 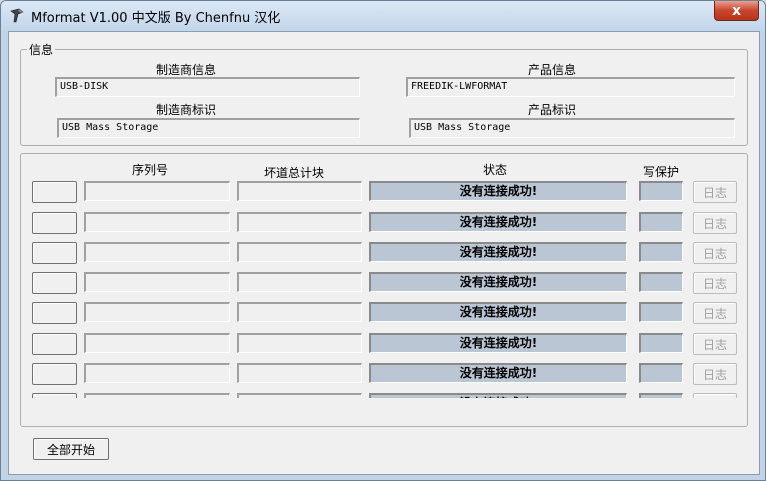 I want to click on product-id-label: 产品标识, so click(x=552, y=110).